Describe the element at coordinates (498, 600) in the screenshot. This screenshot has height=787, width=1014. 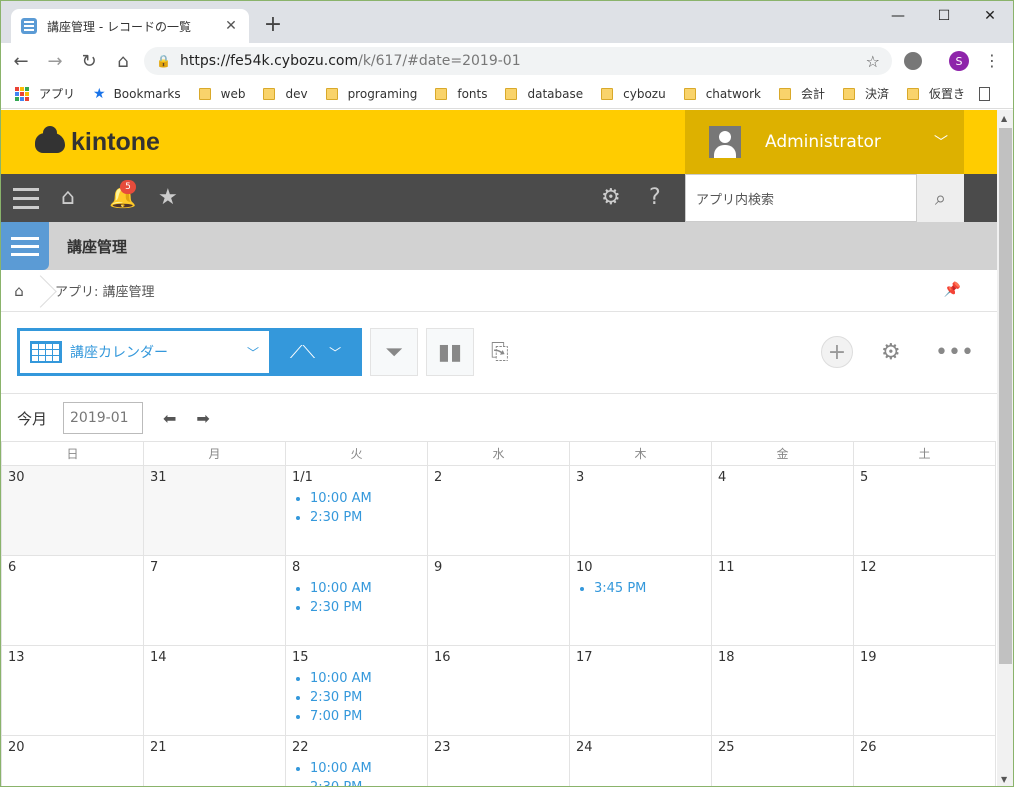
I see `calendar-day-cell: 9` at that location.